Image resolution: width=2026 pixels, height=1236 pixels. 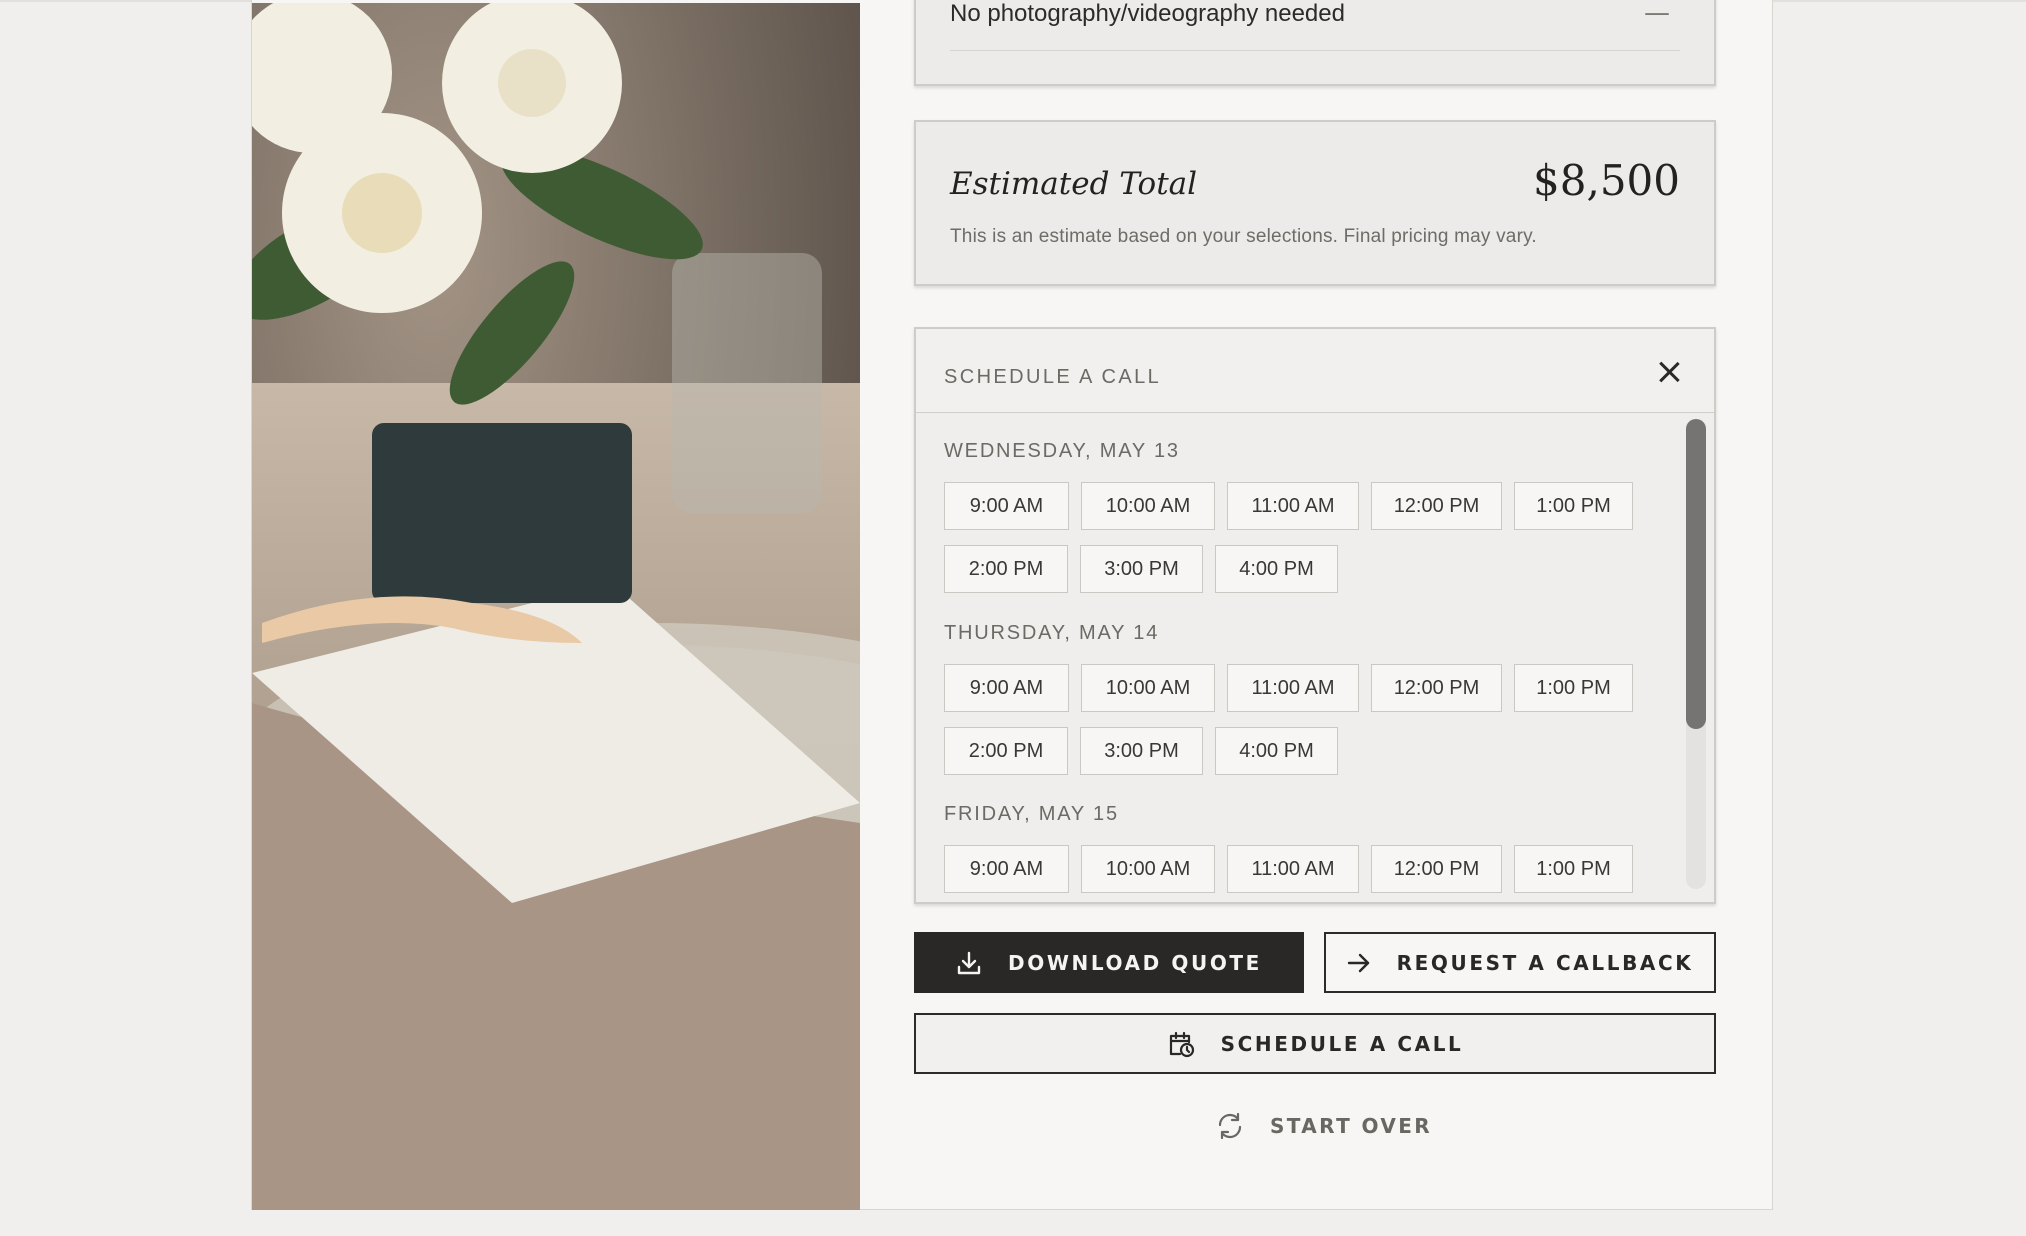 What do you see at coordinates (1358, 962) in the screenshot?
I see `arrow-right-icon` at bounding box center [1358, 962].